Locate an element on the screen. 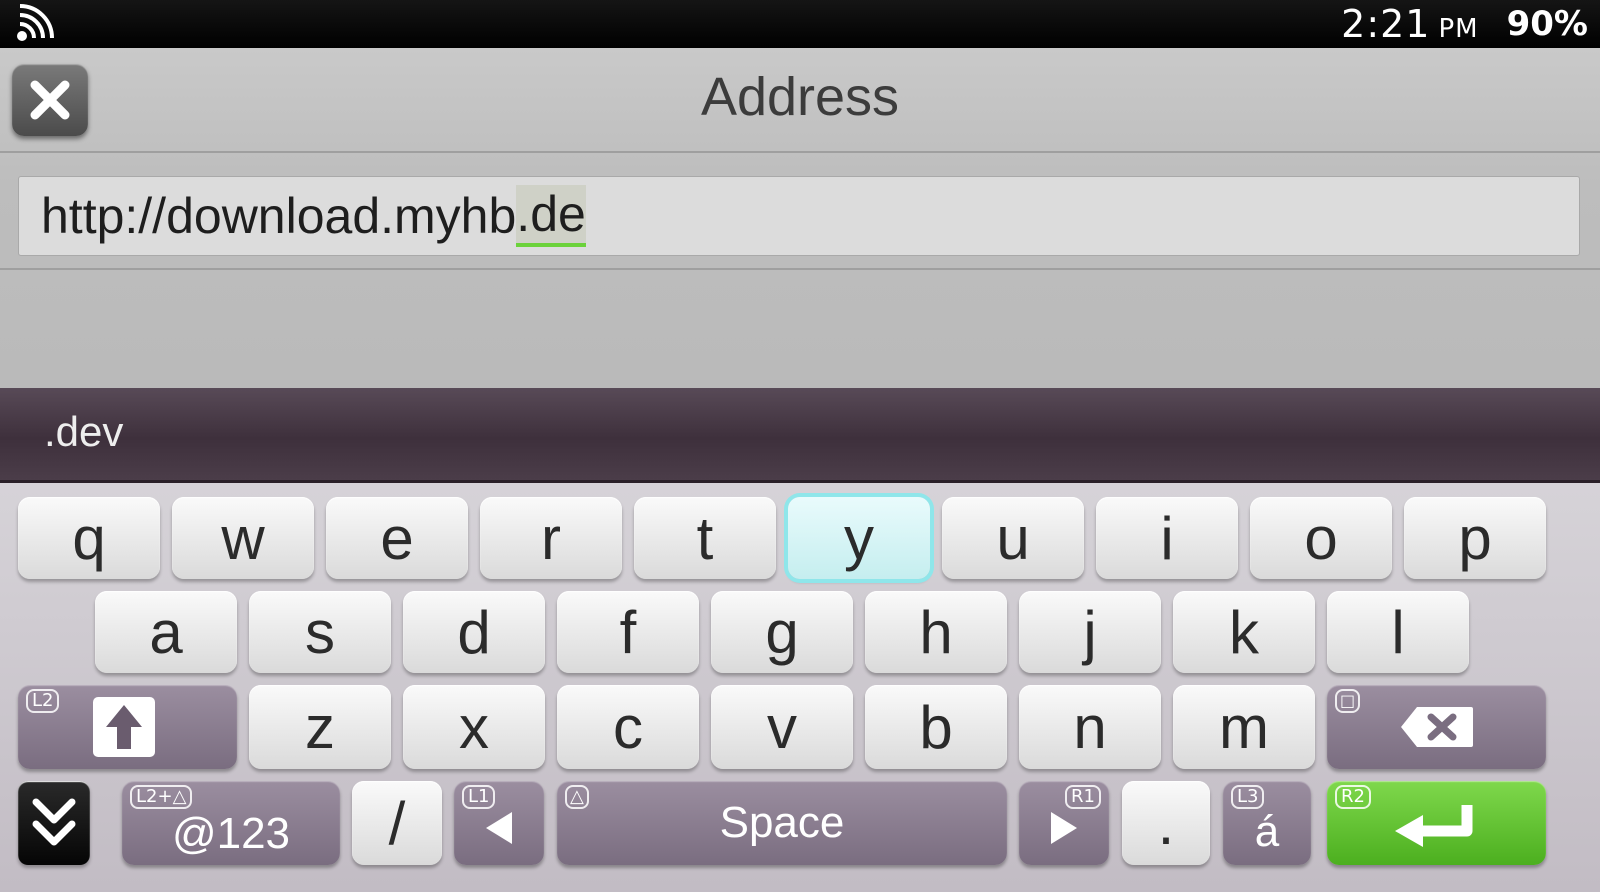 This screenshot has height=892, width=1600. key-q: q is located at coordinates (89, 538).